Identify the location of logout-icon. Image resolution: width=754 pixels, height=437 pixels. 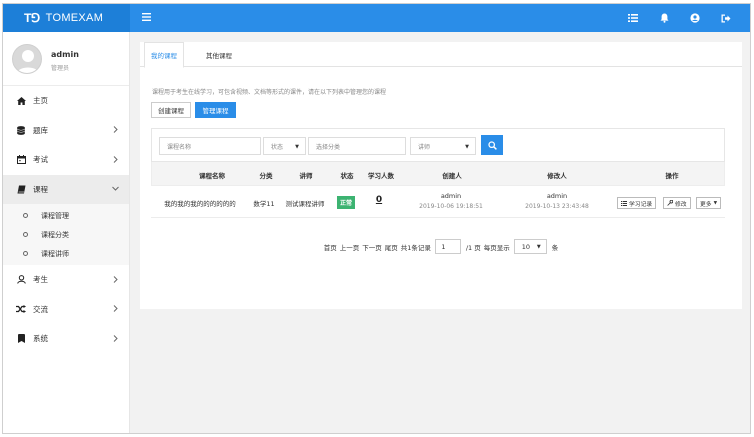
(726, 18).